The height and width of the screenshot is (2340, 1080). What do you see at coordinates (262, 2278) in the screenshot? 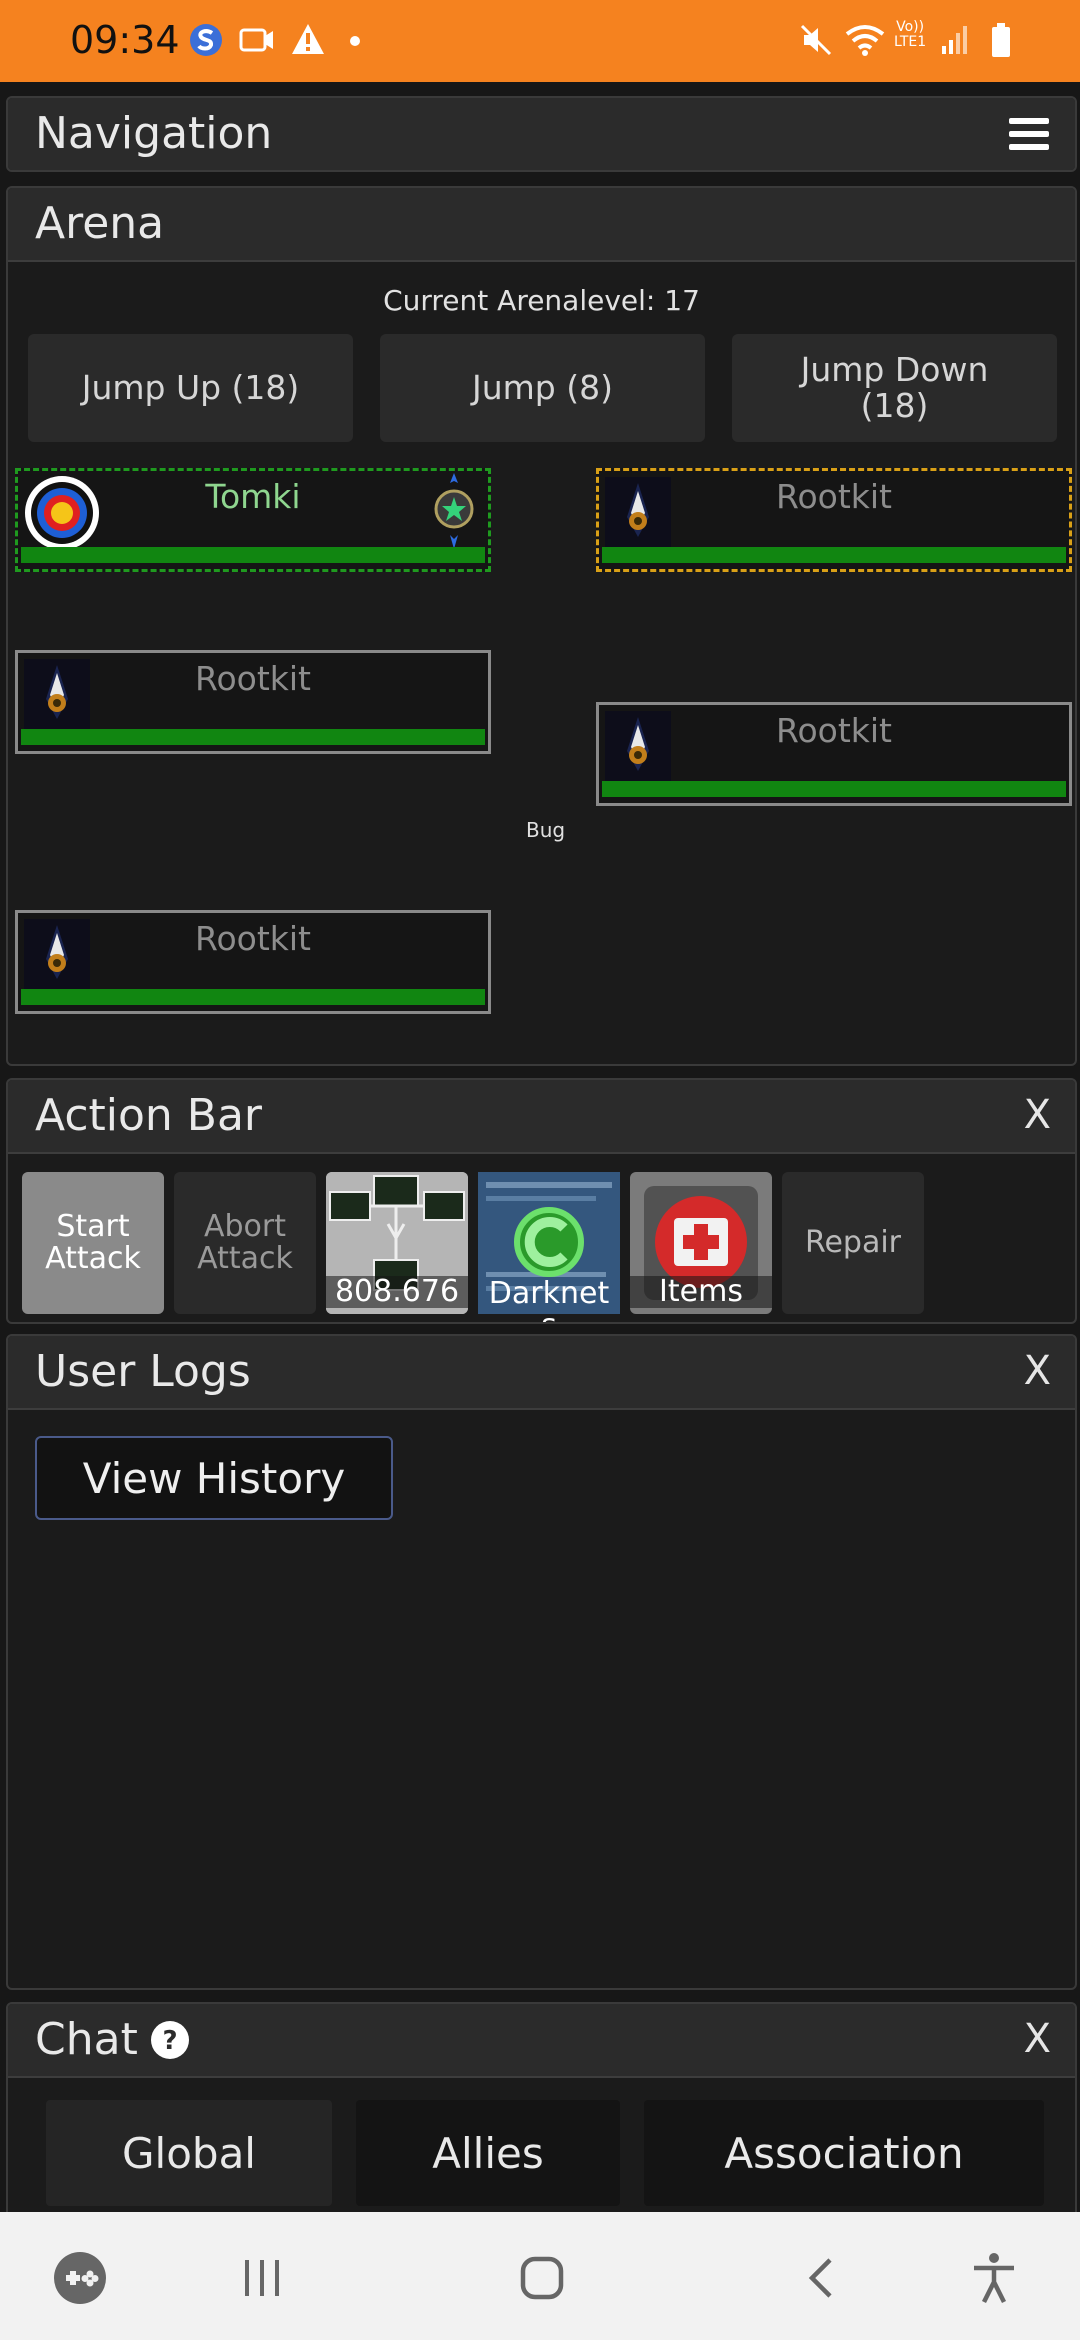
I see `recent-apps-icon` at bounding box center [262, 2278].